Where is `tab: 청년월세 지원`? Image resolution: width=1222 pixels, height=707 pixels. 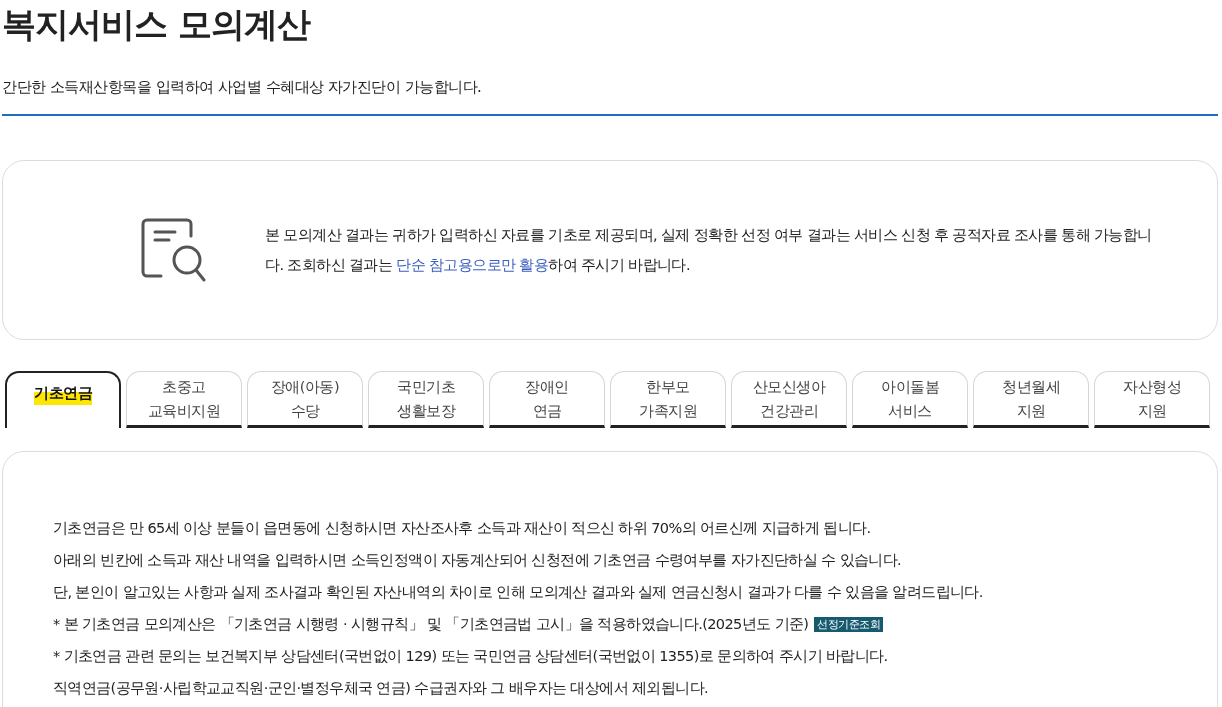 tab: 청년월세 지원 is located at coordinates (1031, 399).